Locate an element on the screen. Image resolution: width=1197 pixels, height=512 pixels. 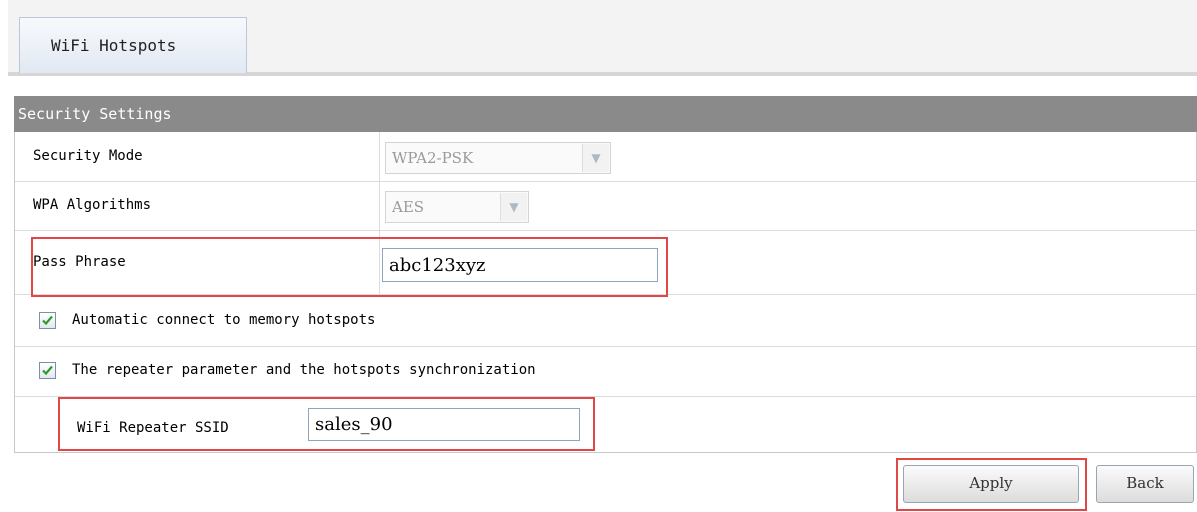
apply-button: Apply is located at coordinates (991, 484).